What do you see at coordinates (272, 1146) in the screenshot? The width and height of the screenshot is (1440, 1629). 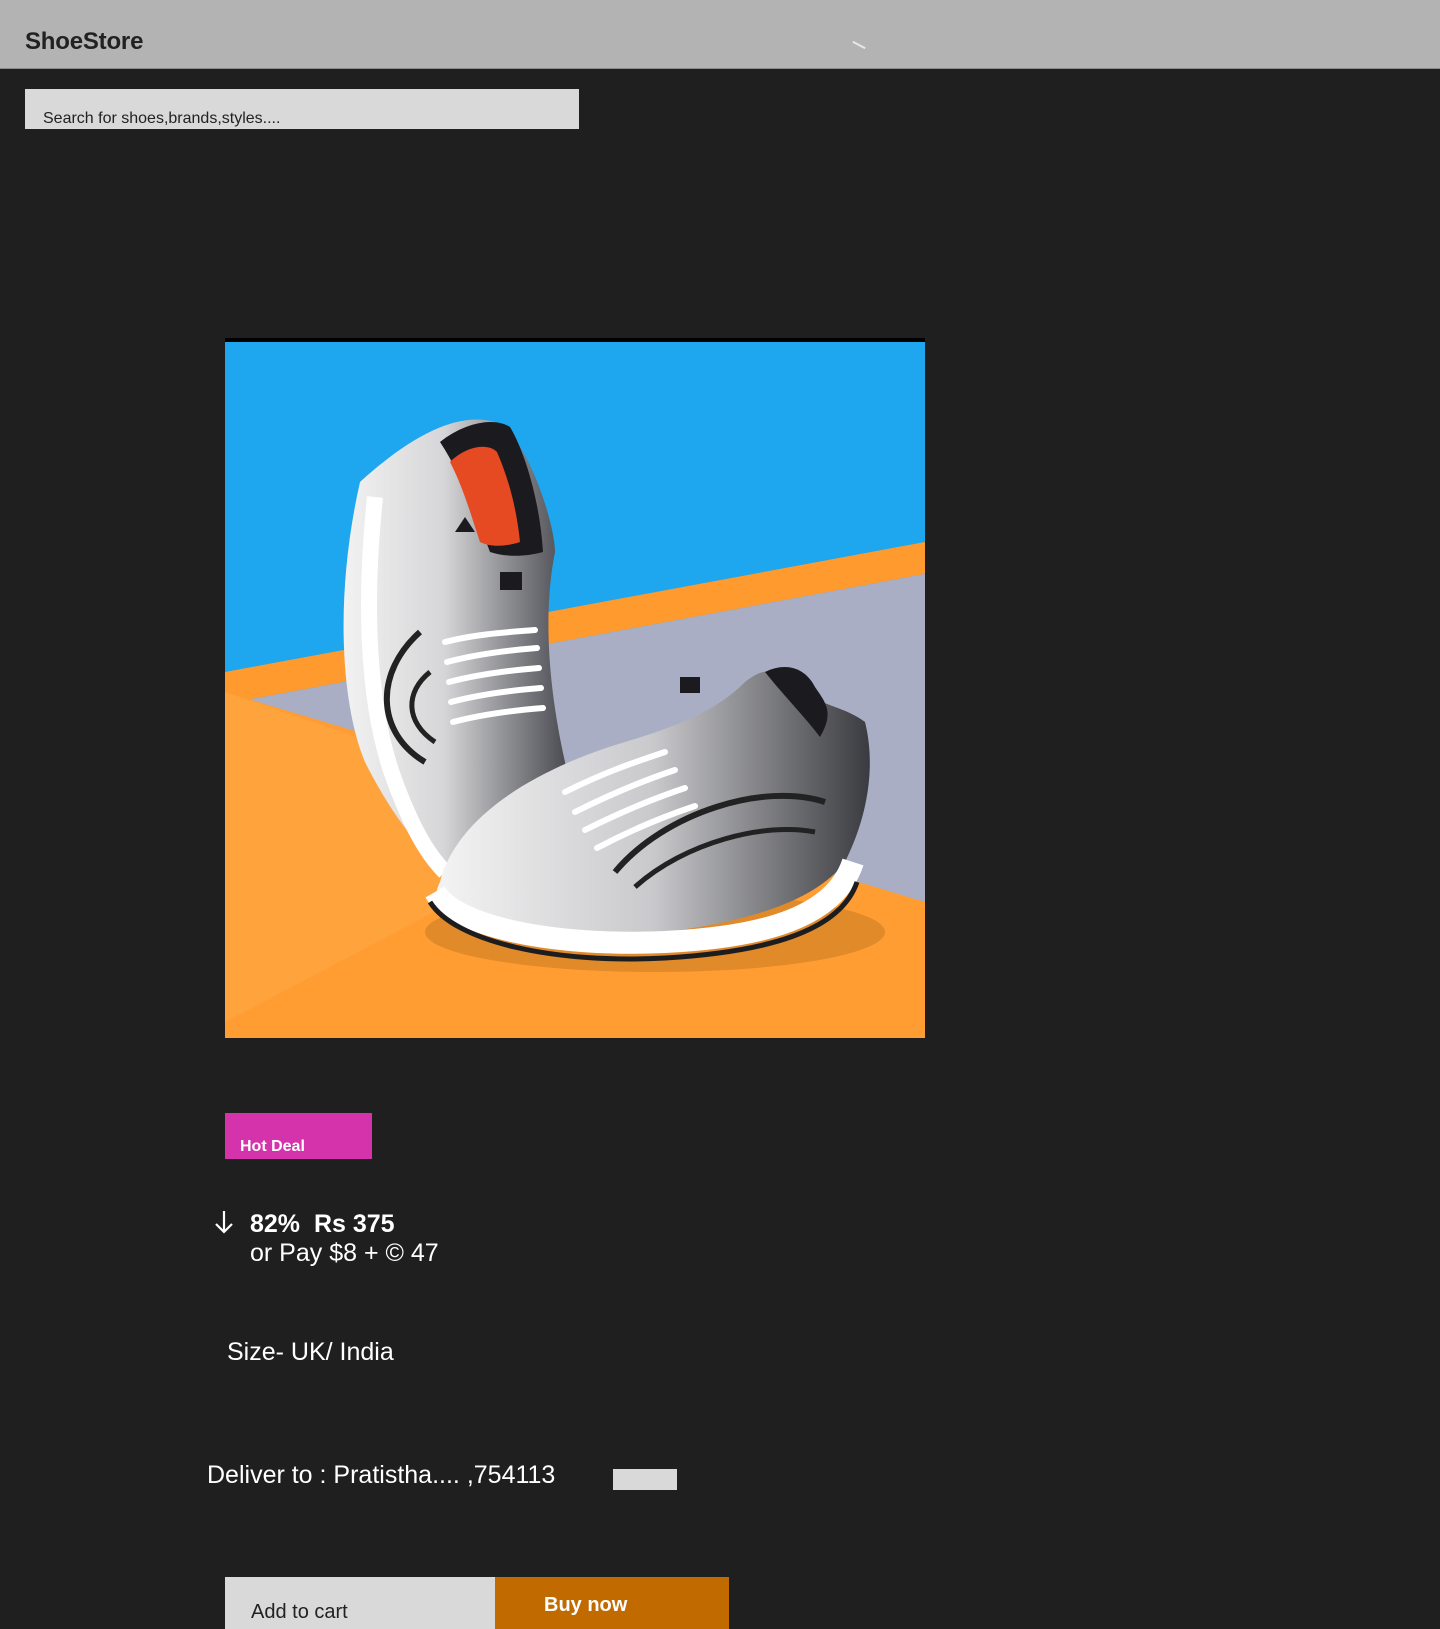 I see `badge-label: Hot Deal` at bounding box center [272, 1146].